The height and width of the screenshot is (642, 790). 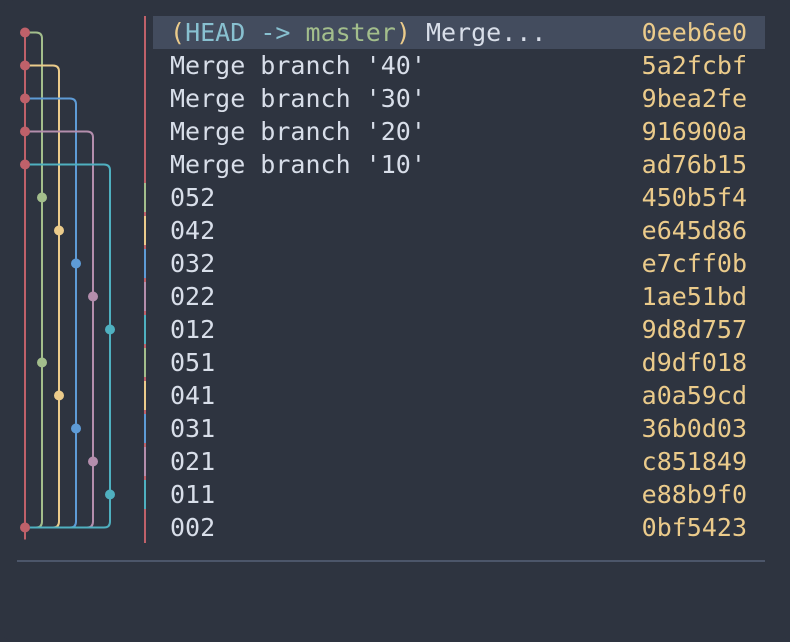 What do you see at coordinates (694, 329) in the screenshot?
I see `commit-hash: 9d8d757` at bounding box center [694, 329].